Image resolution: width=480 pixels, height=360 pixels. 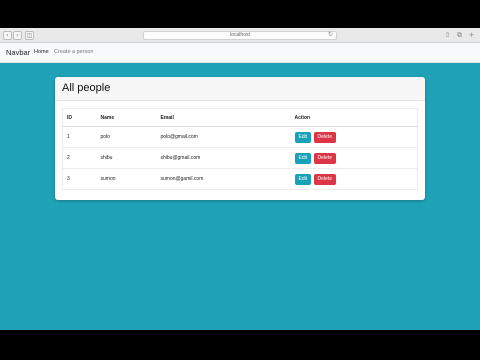 I want to click on cell-name: shibu, so click(x=126, y=158).